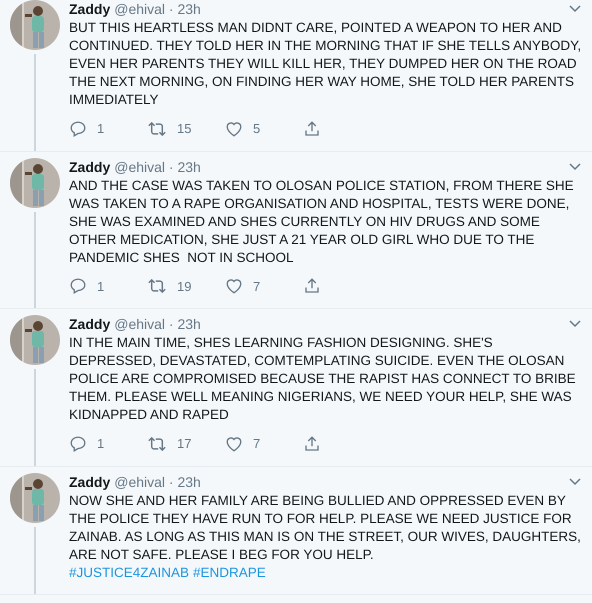 This screenshot has height=603, width=592. Describe the element at coordinates (184, 287) in the screenshot. I see `retweet-count: 19` at that location.